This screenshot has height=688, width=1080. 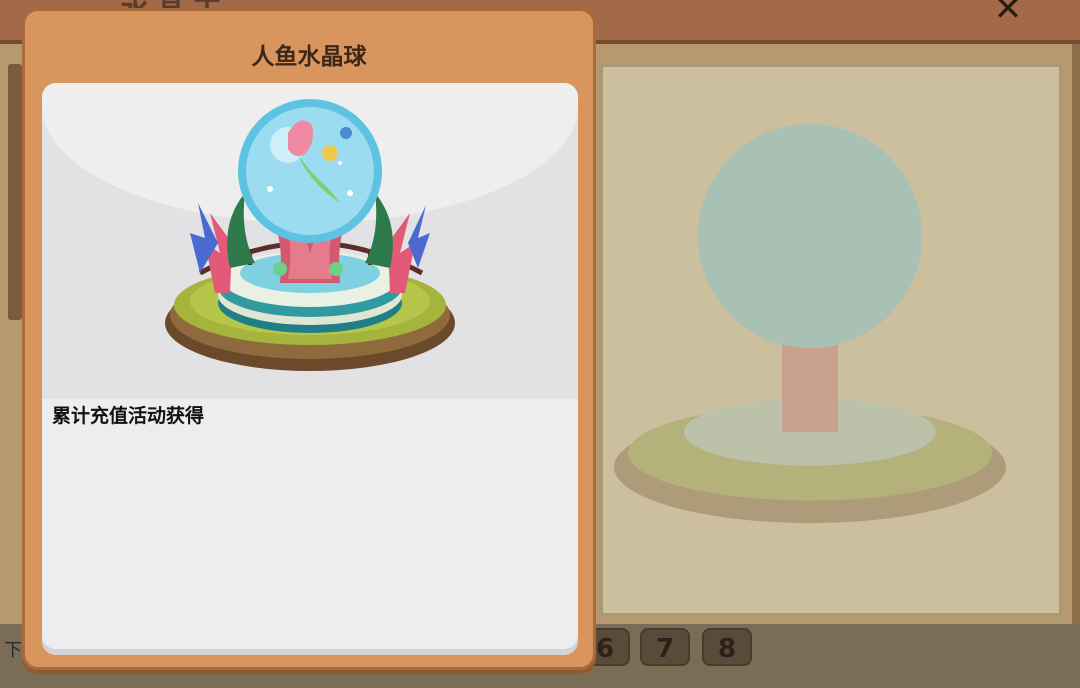 What do you see at coordinates (1008, 13) in the screenshot?
I see `close-icon: ✕` at bounding box center [1008, 13].